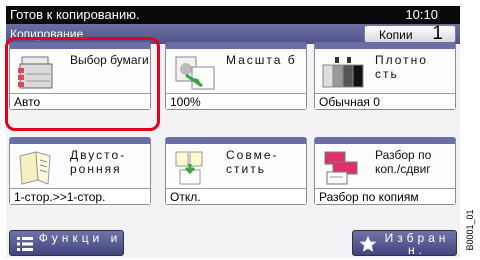 This screenshot has width=480, height=260. I want to click on duplex-icon, so click(35, 168).